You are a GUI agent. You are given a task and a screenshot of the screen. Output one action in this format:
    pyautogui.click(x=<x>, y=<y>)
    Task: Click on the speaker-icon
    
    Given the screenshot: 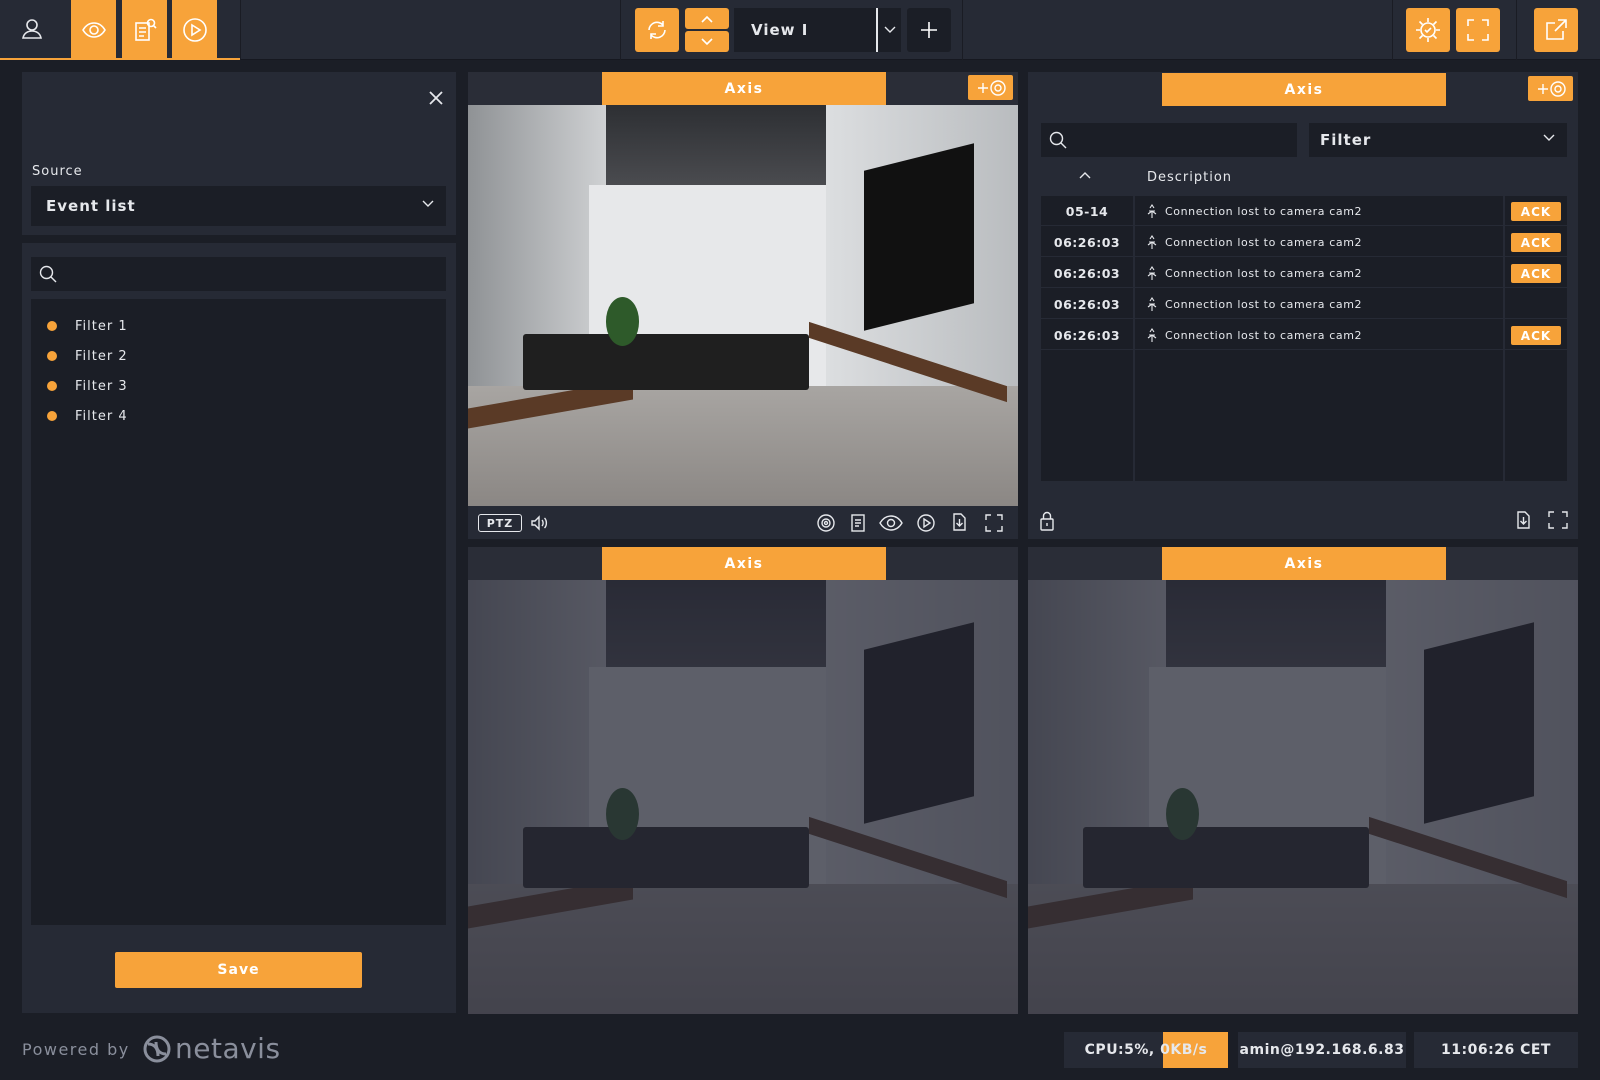 What is the action you would take?
    pyautogui.click(x=539, y=523)
    